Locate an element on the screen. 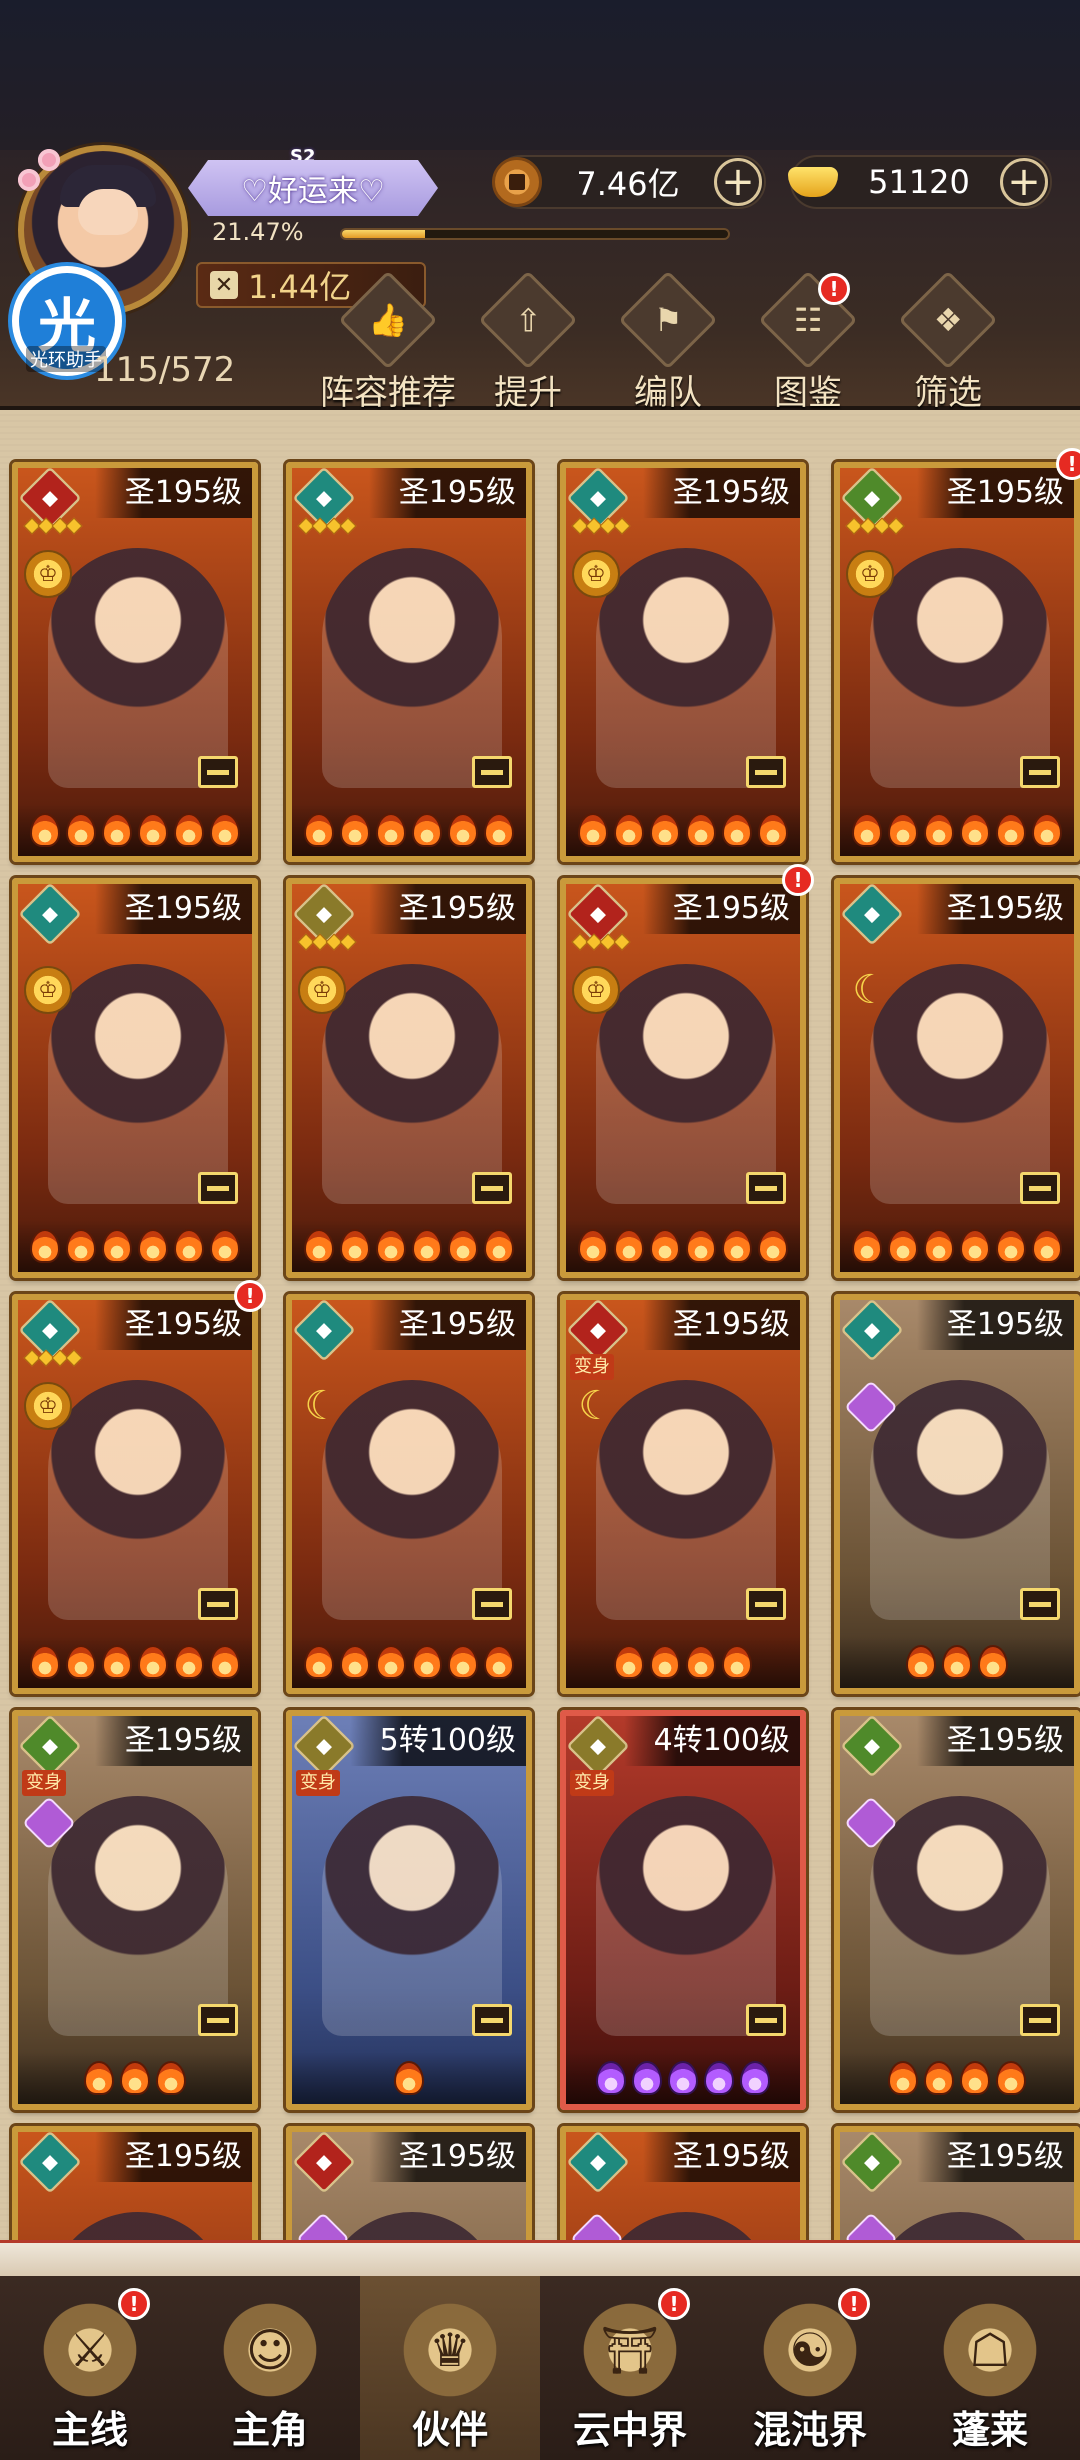 This screenshot has width=1080, height=2460. copper-resource: 7.46亿 + is located at coordinates (629, 182).